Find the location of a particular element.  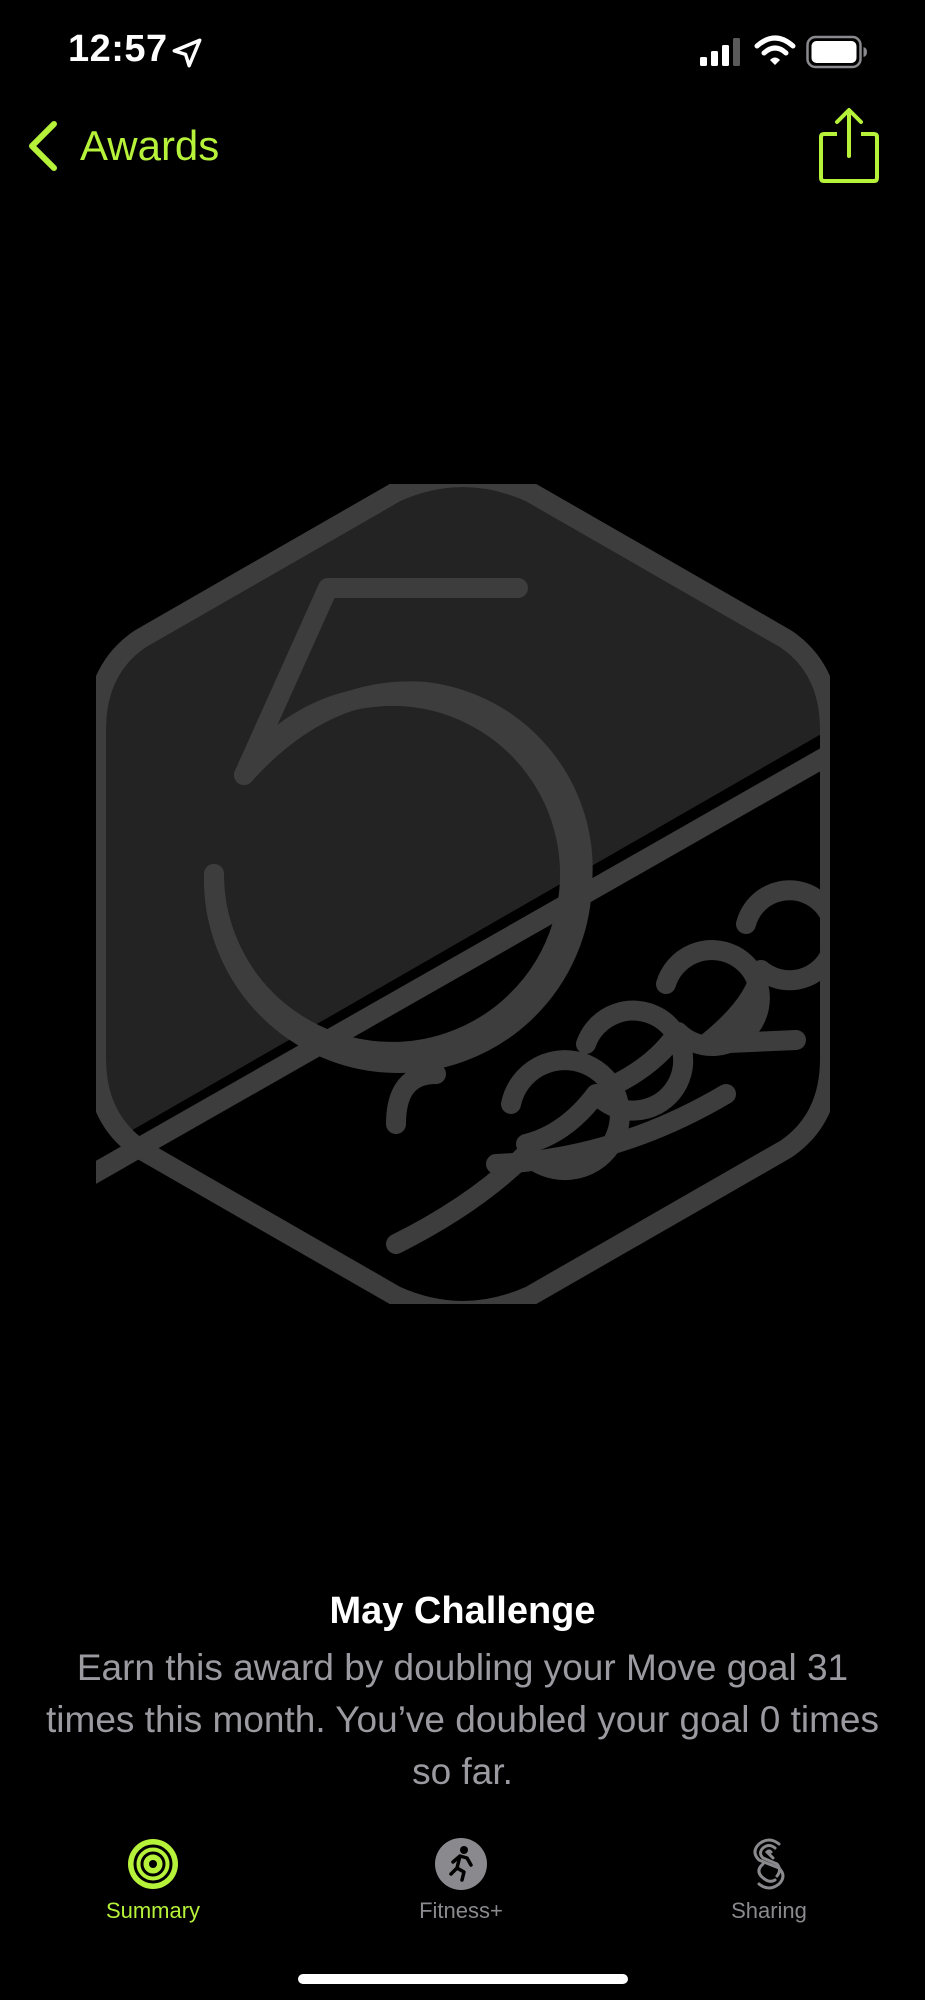

tab-fitness-plus: Fitness+ is located at coordinates (461, 1875).